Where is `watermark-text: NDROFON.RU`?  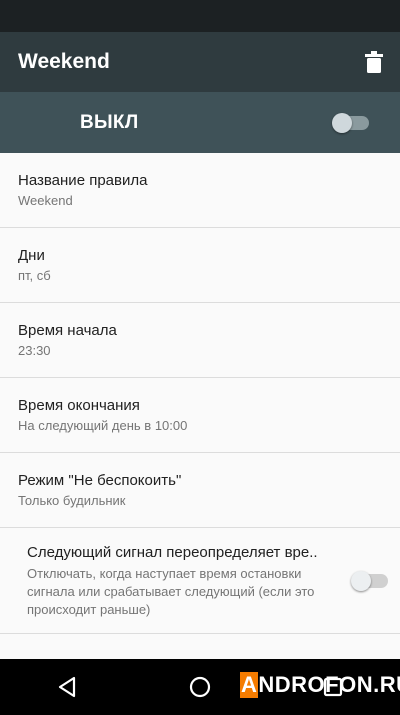 watermark-text: NDROFON.RU is located at coordinates (329, 684).